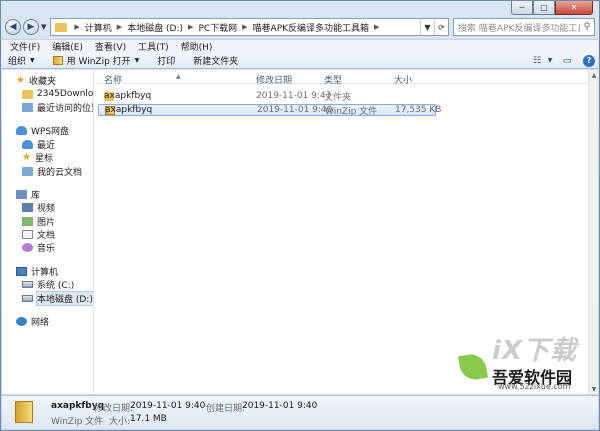 This screenshot has height=431, width=600. Describe the element at coordinates (594, 389) in the screenshot. I see `scroll-down-icon: ▼` at that location.